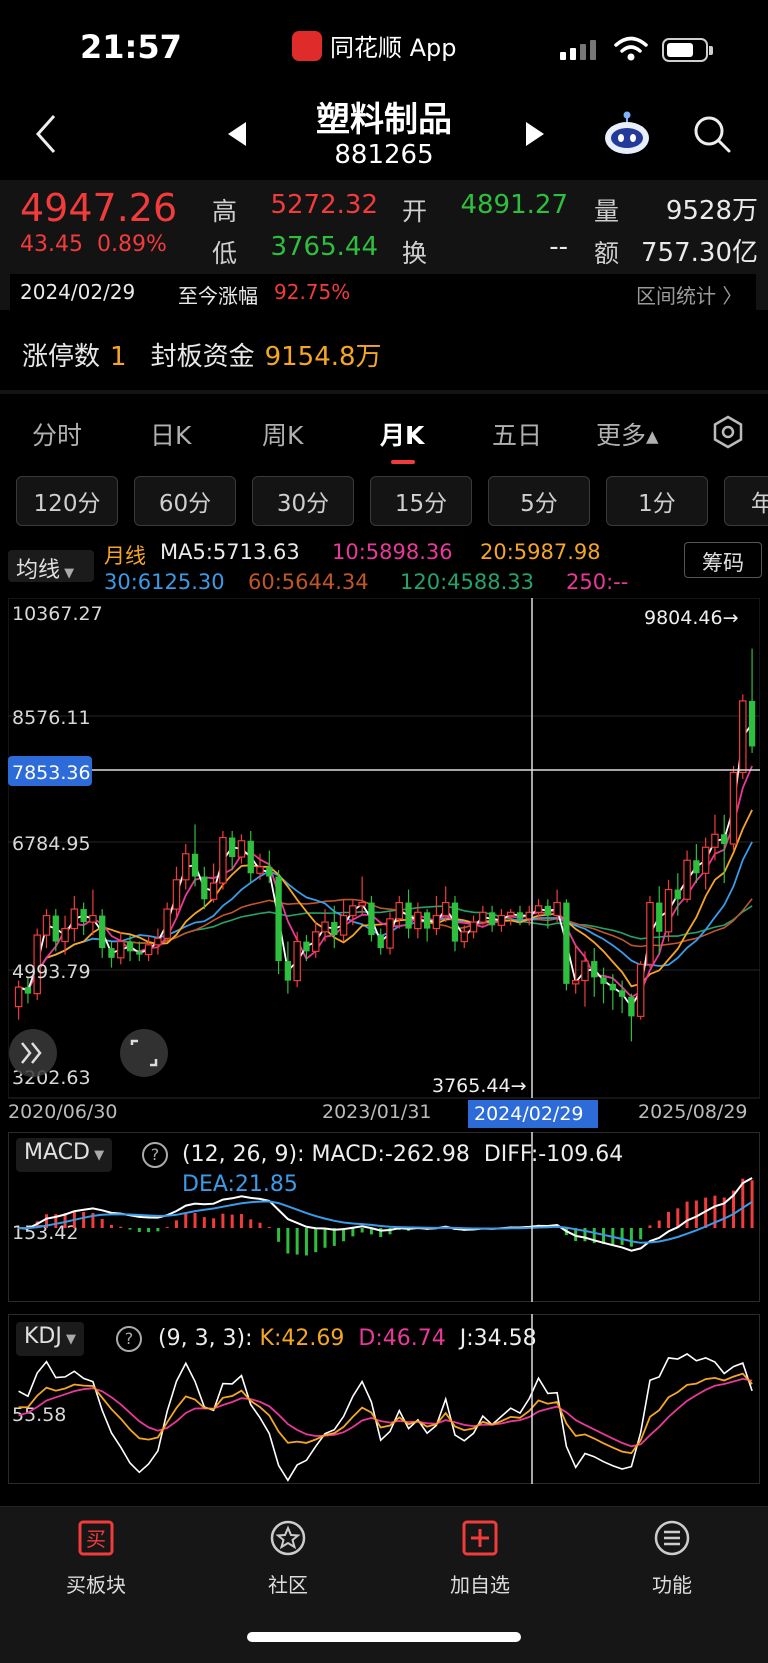 The image size is (768, 1663). What do you see at coordinates (99, 208) in the screenshot?
I see `current-price: 4947.26` at bounding box center [99, 208].